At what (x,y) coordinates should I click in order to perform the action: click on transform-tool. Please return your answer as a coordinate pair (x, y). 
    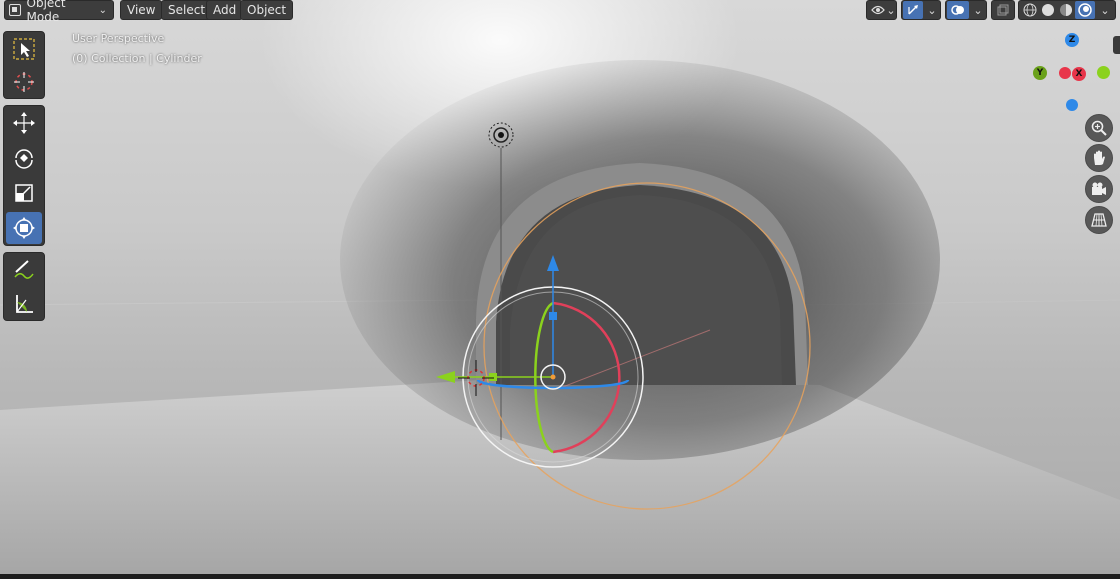
    Looking at the image, I should click on (24, 228).